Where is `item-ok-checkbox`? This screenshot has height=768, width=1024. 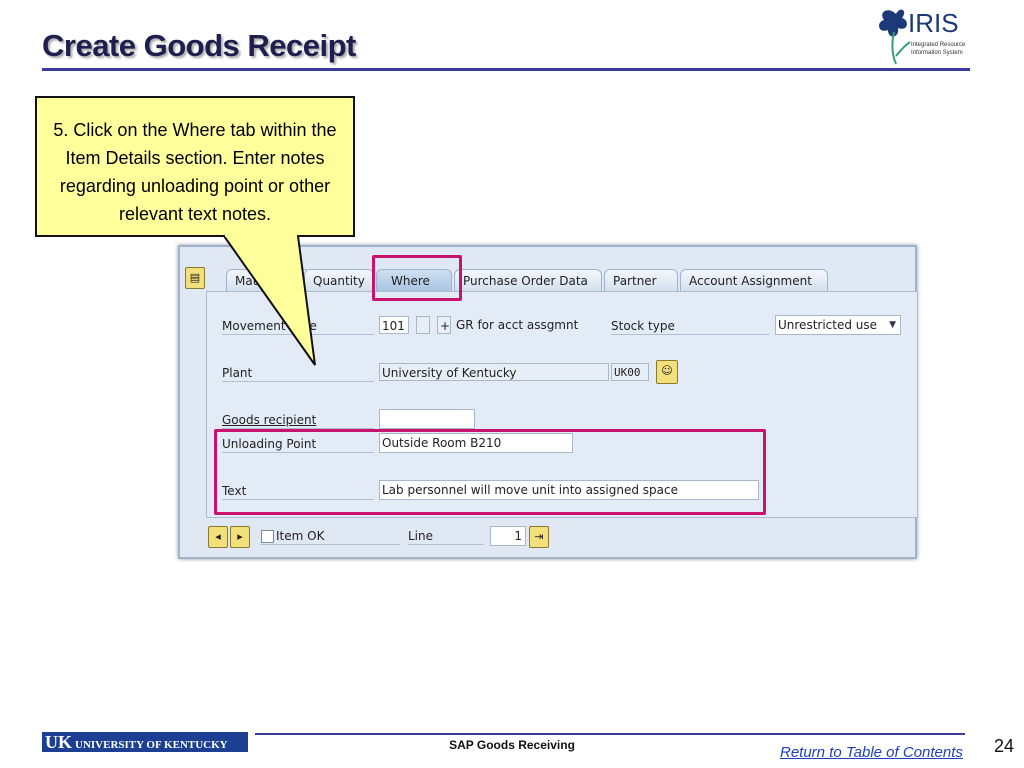 item-ok-checkbox is located at coordinates (267, 536).